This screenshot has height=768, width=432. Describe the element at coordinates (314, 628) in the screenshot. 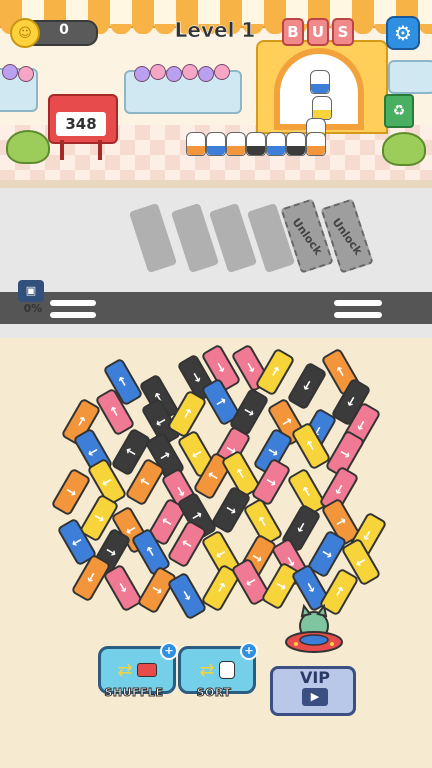

I see `ufo-mascot-icon` at that location.